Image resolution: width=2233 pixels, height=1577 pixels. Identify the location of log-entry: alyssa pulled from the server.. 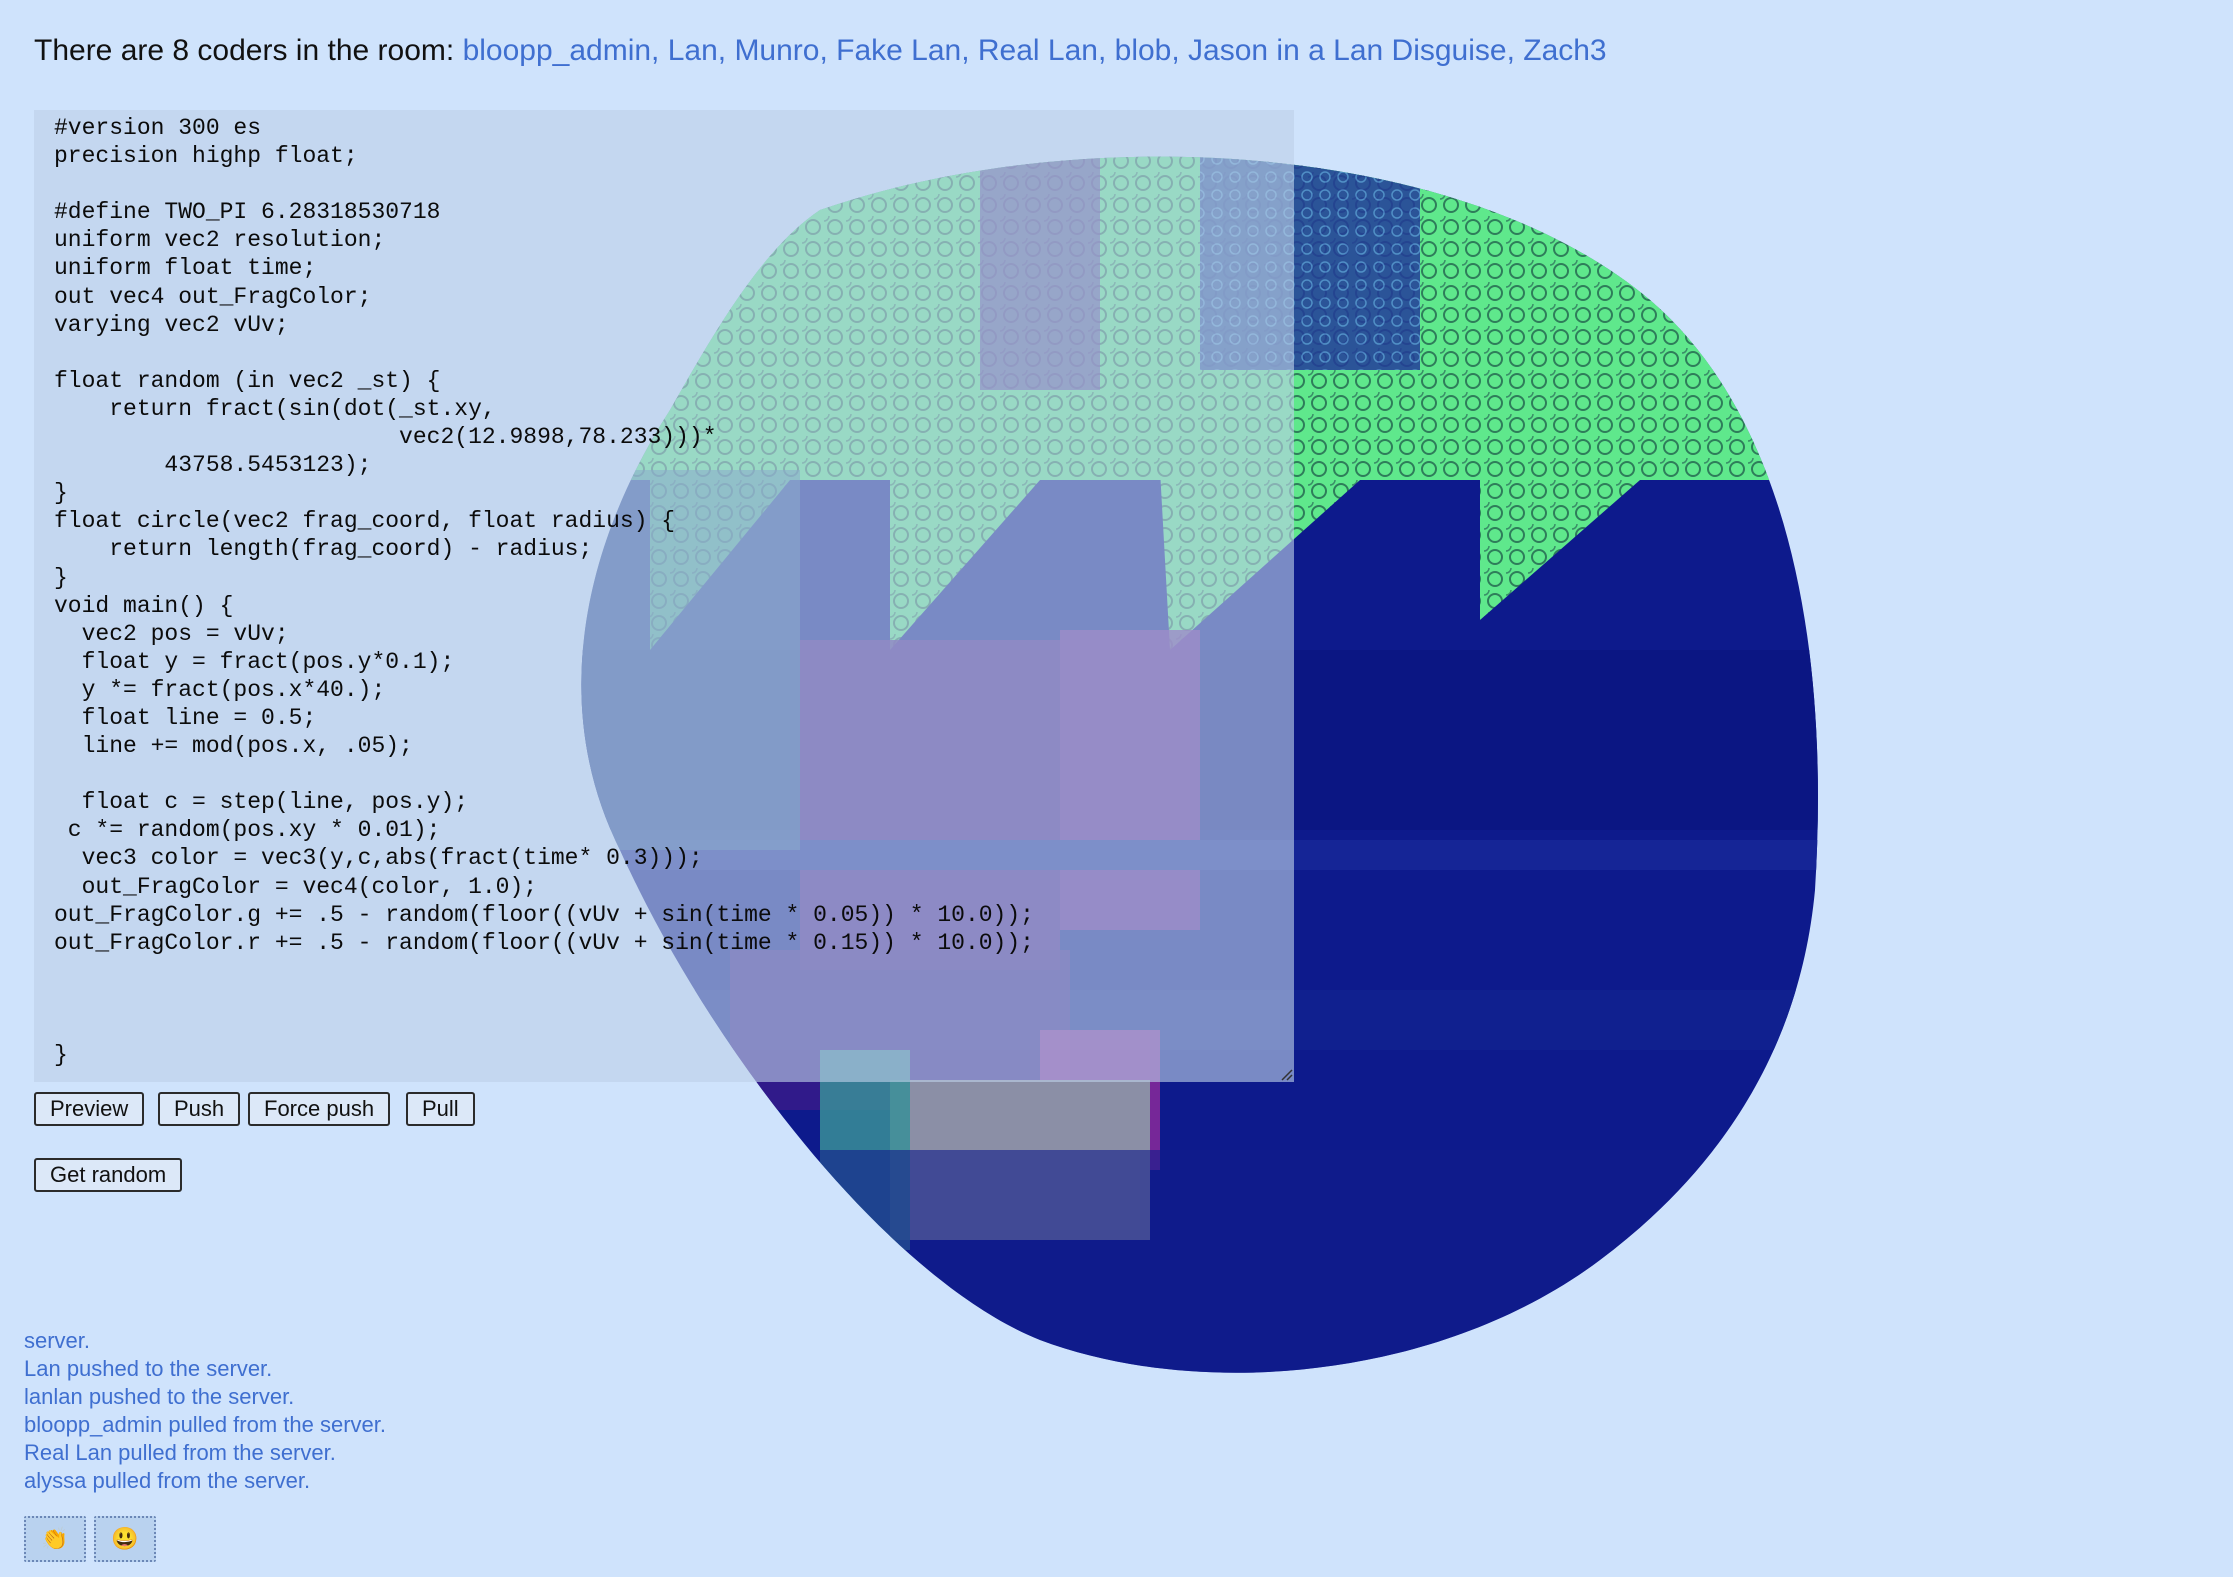
(167, 1480).